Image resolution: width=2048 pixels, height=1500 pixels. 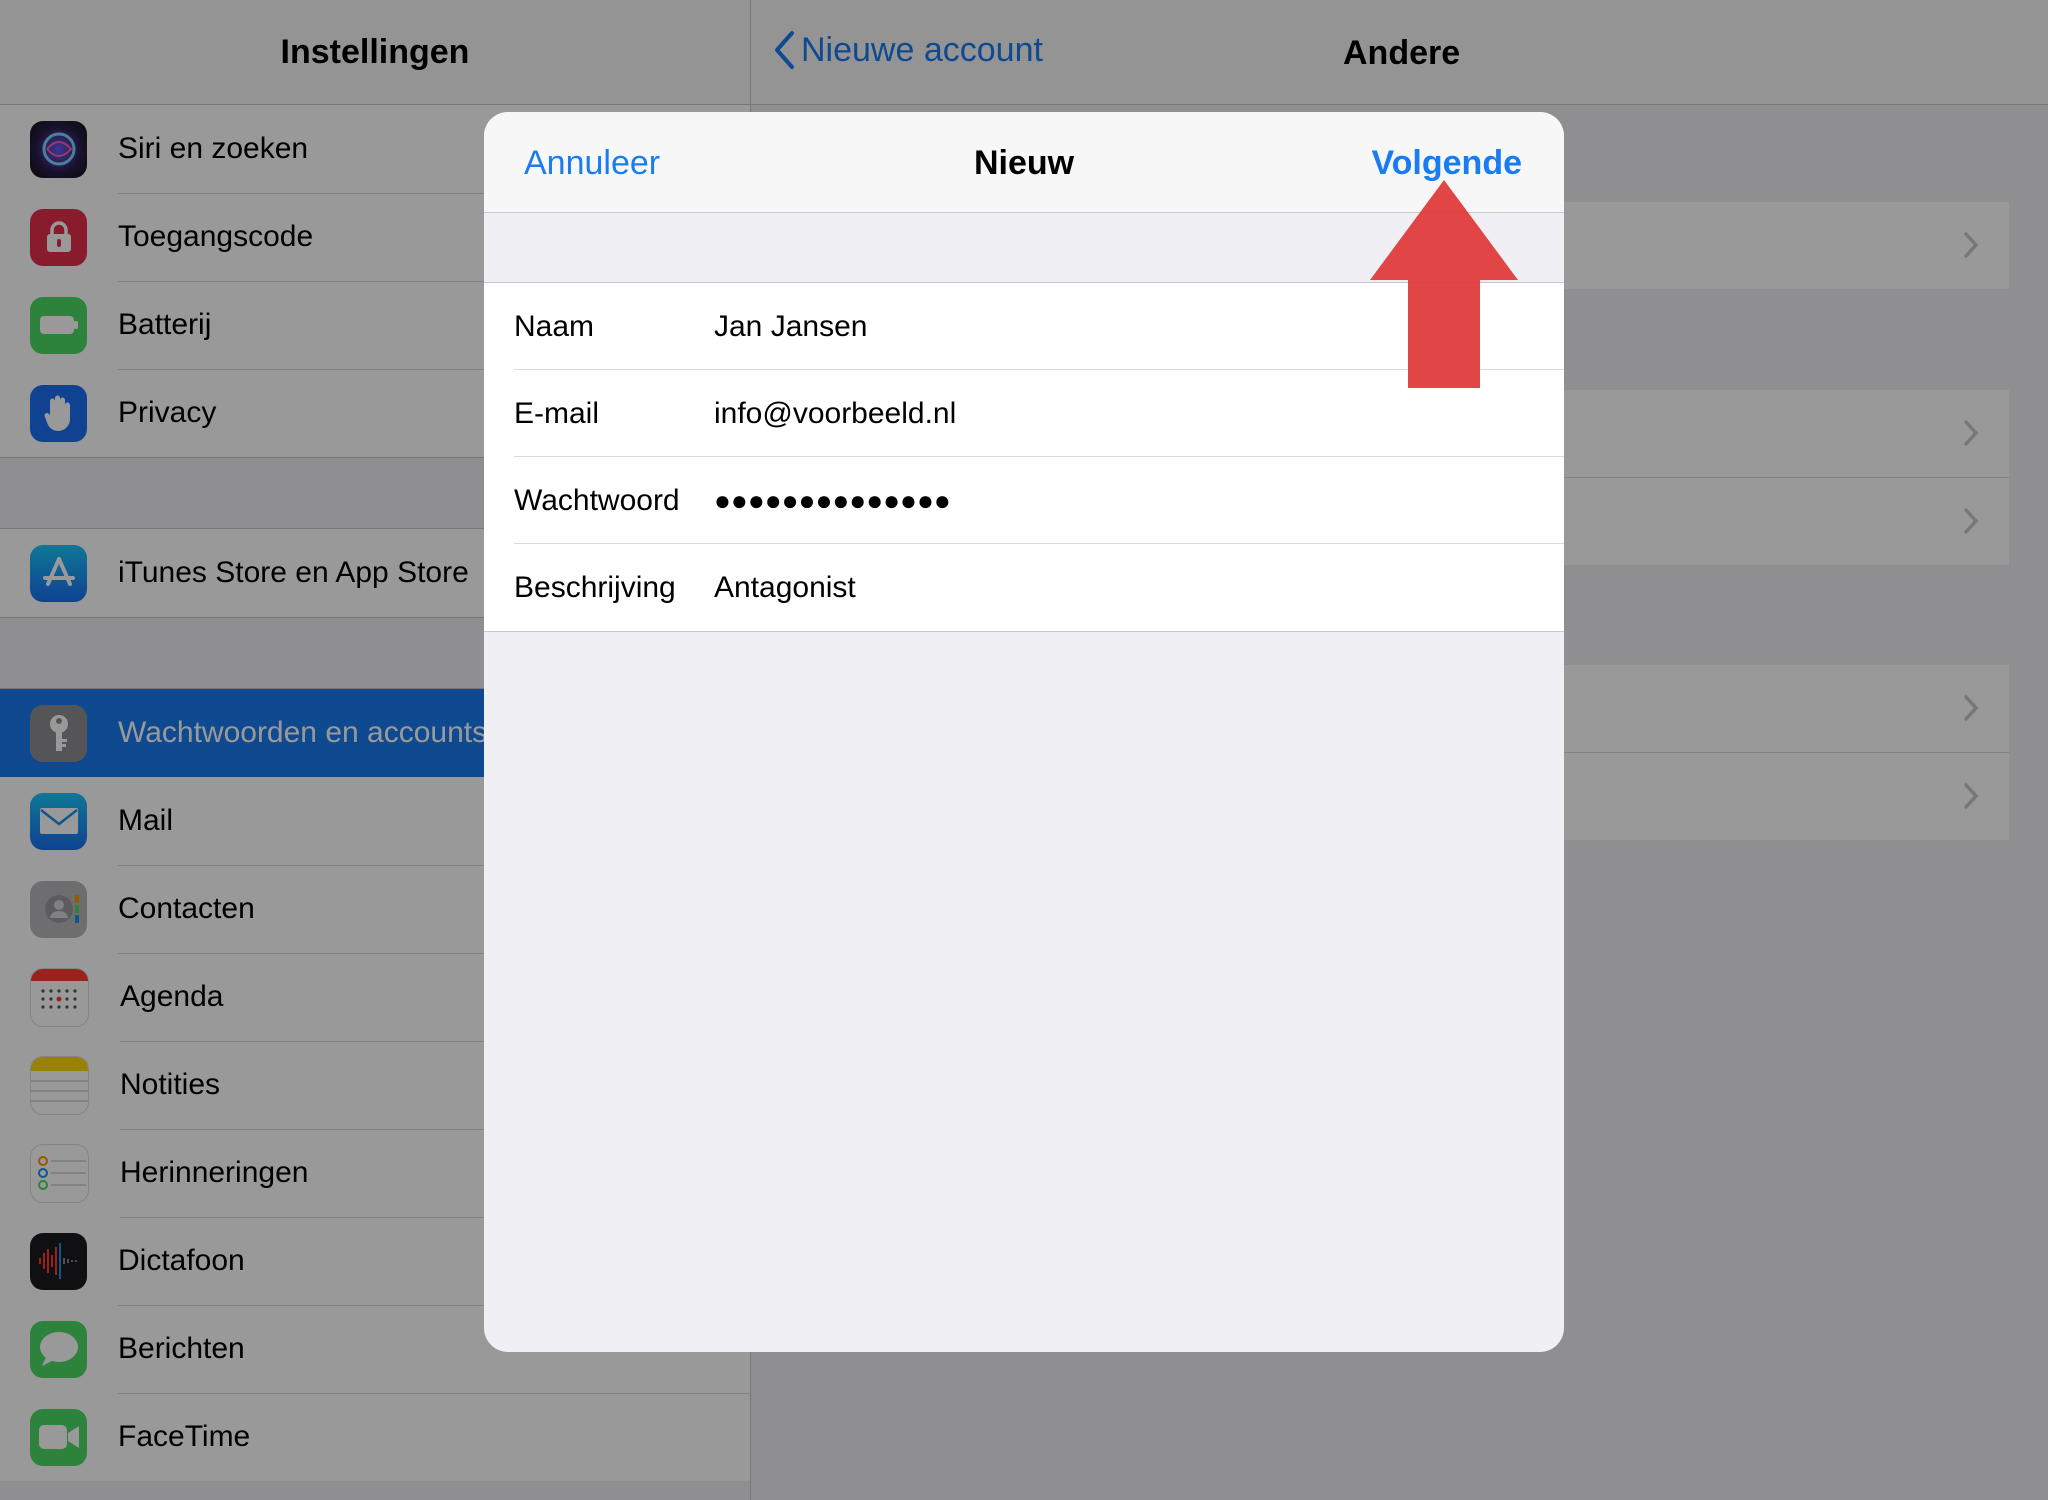 I want to click on description-label: Beschrijving, so click(x=595, y=587).